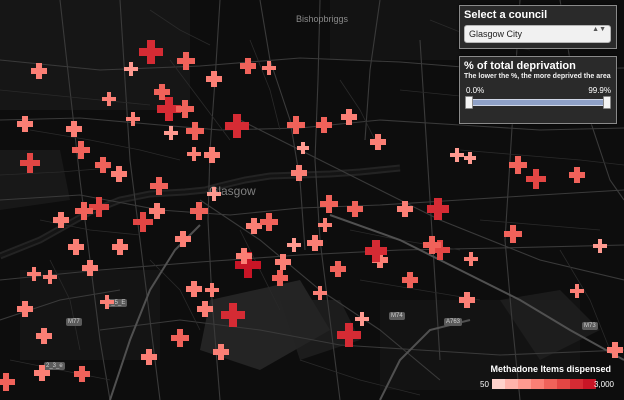 Image resolution: width=624 pixels, height=400 pixels. Describe the element at coordinates (397, 316) in the screenshot. I see `road-label-m74: M74` at that location.